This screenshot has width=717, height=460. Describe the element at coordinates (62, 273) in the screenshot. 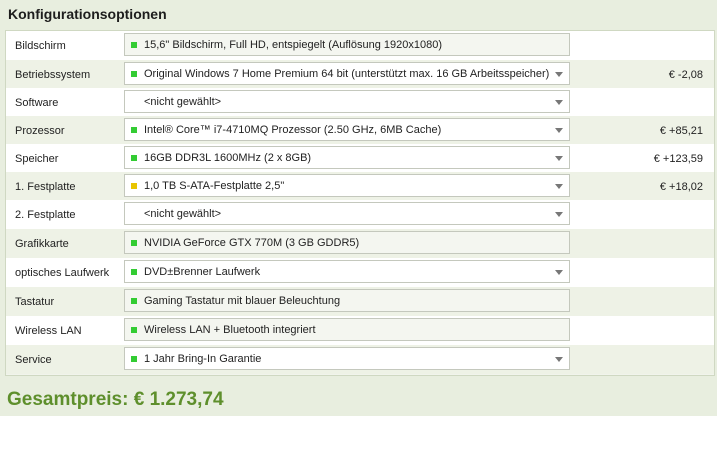

I see `option-label: optisches Laufwerk` at that location.